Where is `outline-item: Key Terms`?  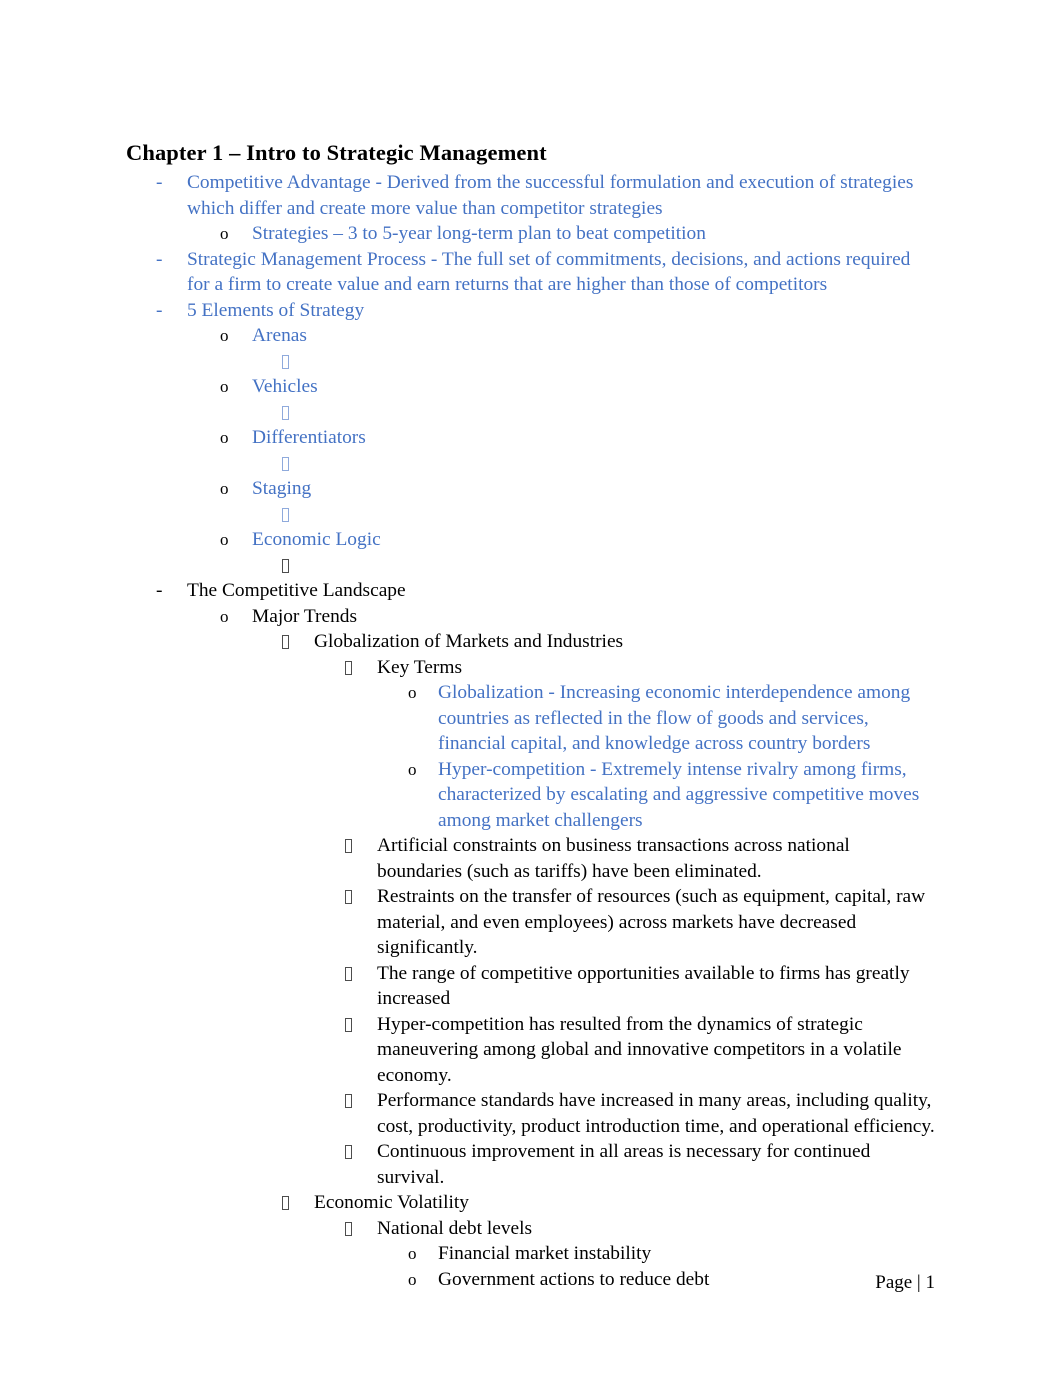 outline-item: Key Terms is located at coordinates (531, 668).